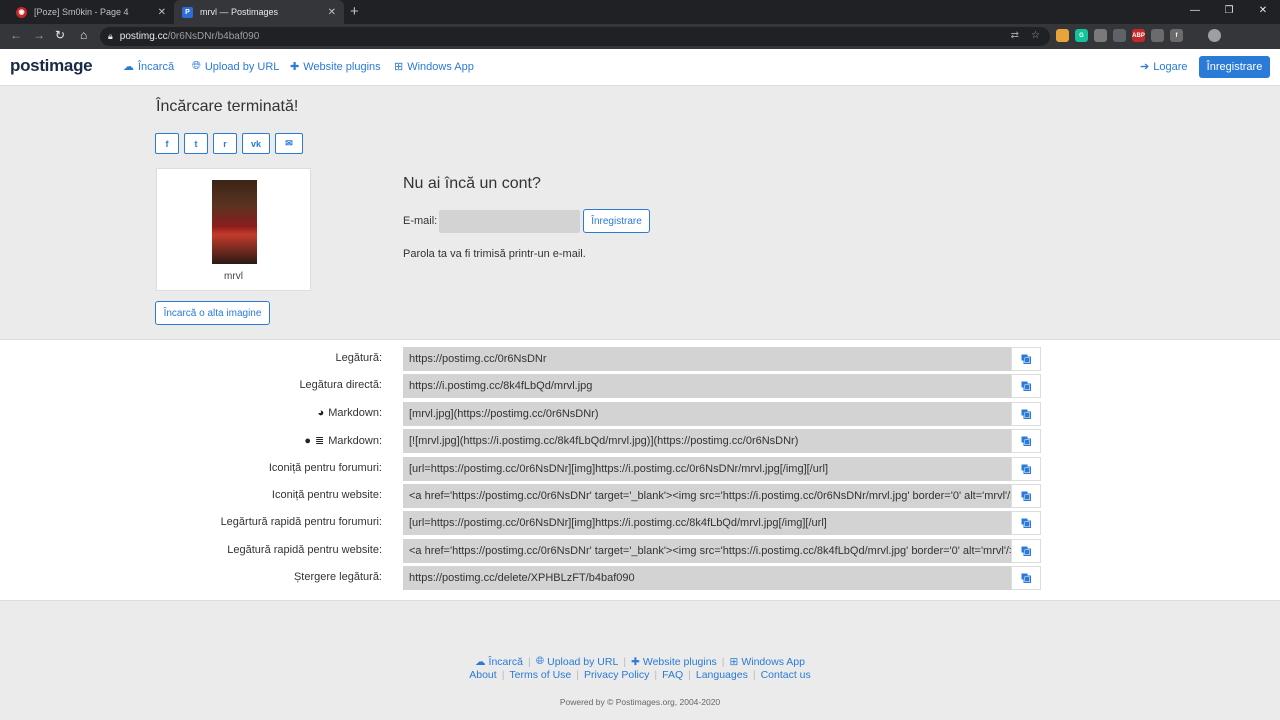  I want to click on nav-upload-label: Încarcă, so click(156, 66).